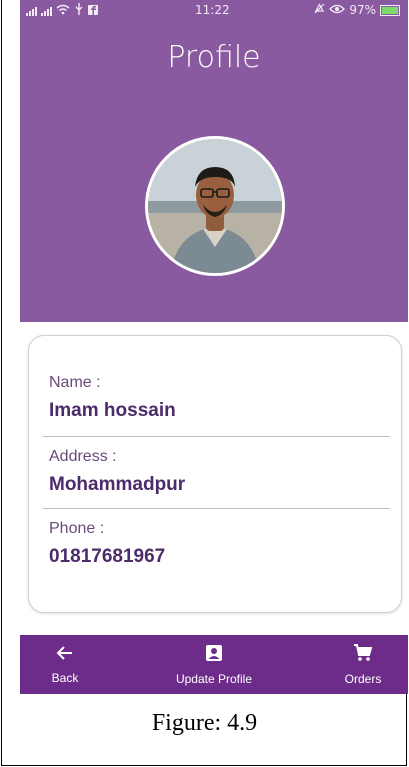 This screenshot has width=409, height=767. I want to click on eye-icon, so click(337, 10).